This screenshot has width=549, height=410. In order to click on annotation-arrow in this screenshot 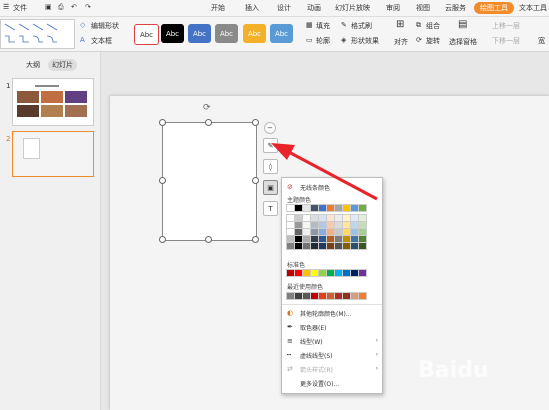, I will do `click(324, 172)`.